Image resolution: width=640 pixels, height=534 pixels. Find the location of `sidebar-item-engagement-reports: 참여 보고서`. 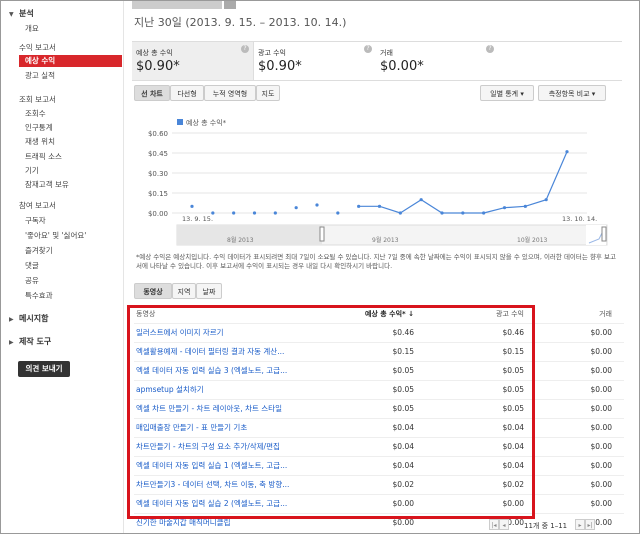

sidebar-item-engagement-reports: 참여 보고서 is located at coordinates (37, 205).